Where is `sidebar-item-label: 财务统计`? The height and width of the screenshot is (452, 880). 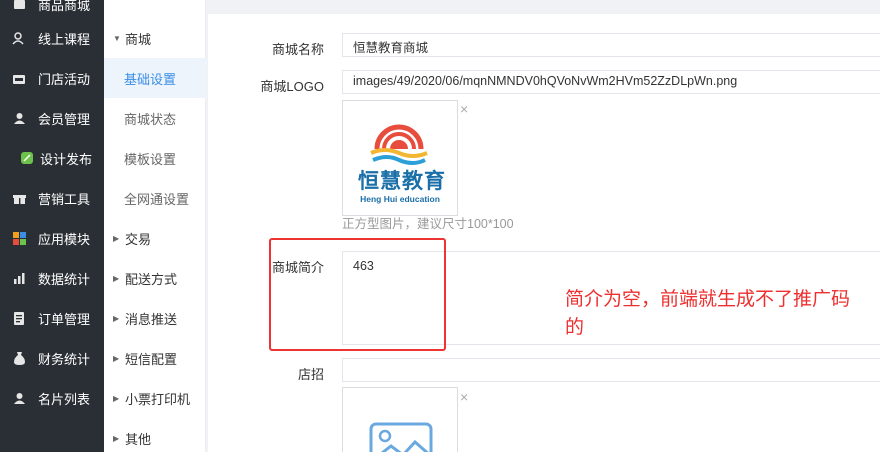
sidebar-item-label: 财务统计 is located at coordinates (64, 359).